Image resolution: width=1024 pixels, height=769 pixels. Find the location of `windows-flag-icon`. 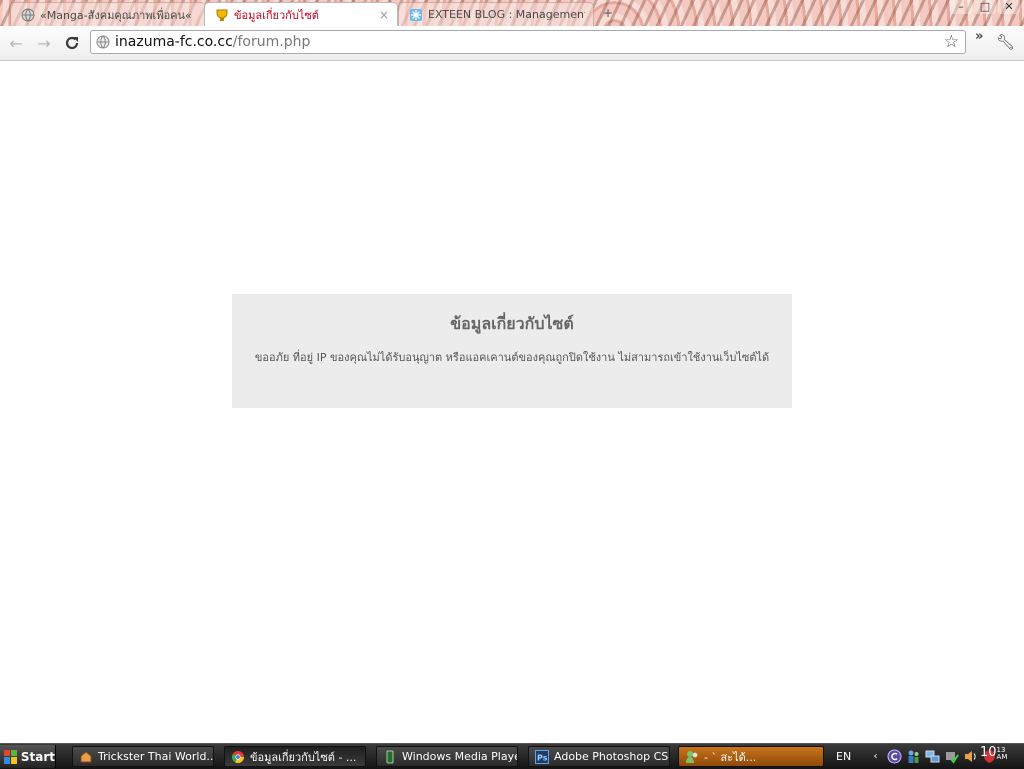

windows-flag-icon is located at coordinates (10, 756).